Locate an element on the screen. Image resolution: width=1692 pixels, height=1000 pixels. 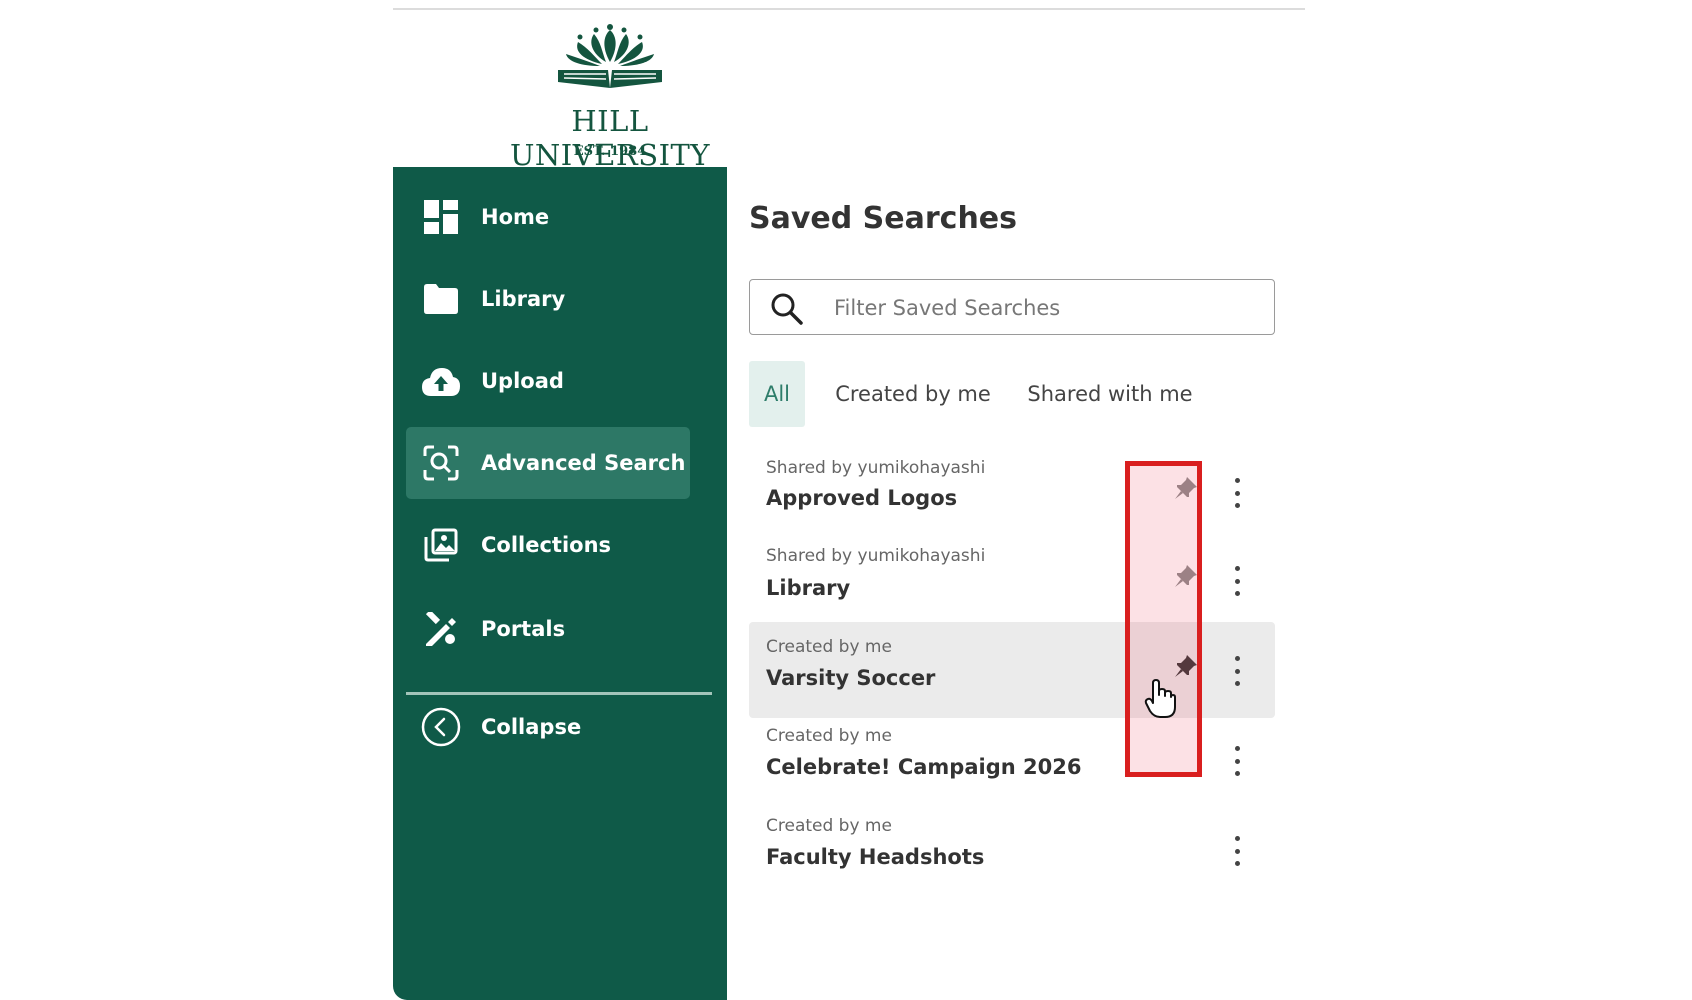
sidebar-item-label: Library is located at coordinates (523, 299).